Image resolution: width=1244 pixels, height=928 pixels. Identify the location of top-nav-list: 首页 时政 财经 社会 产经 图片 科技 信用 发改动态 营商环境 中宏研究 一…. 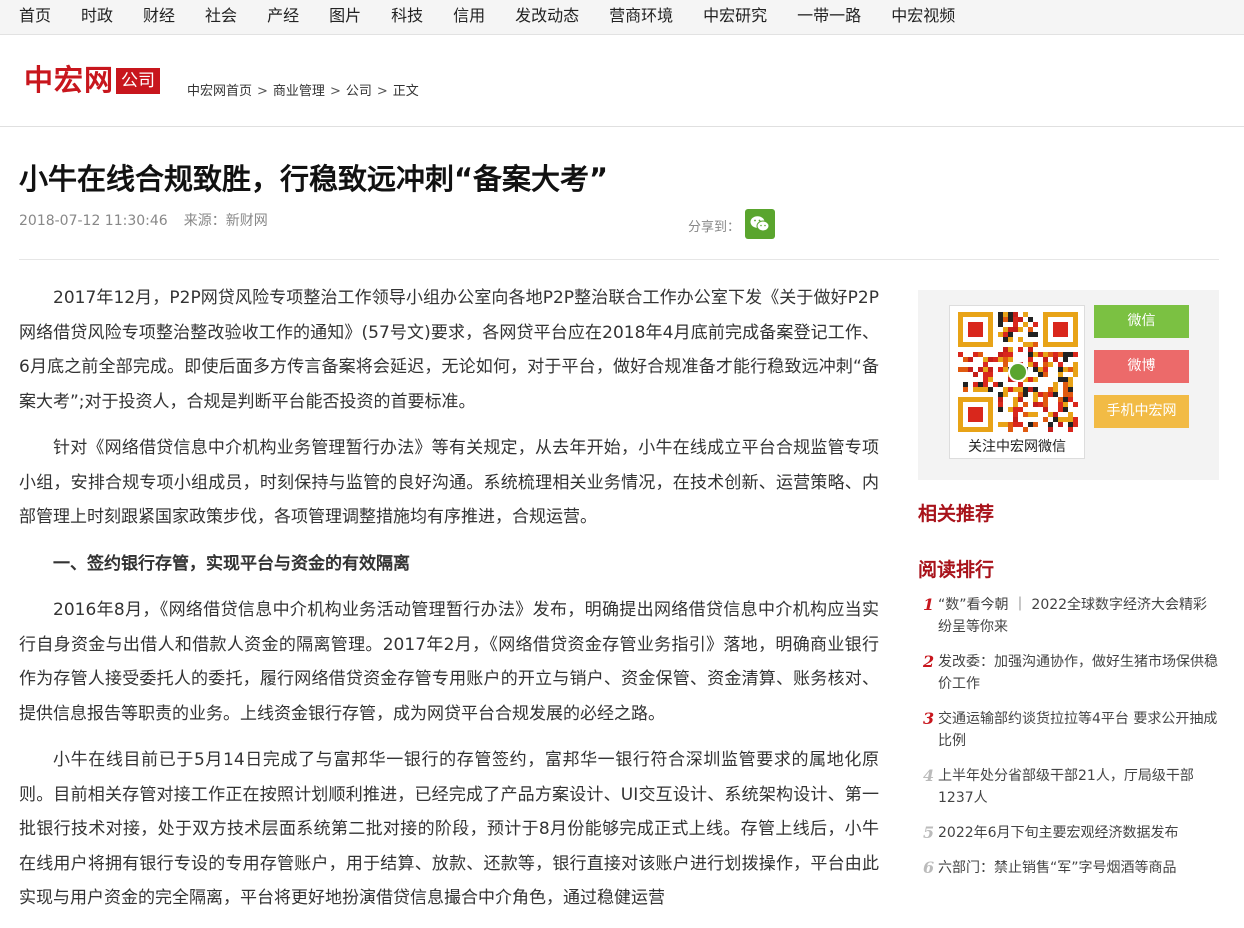
(622, 16).